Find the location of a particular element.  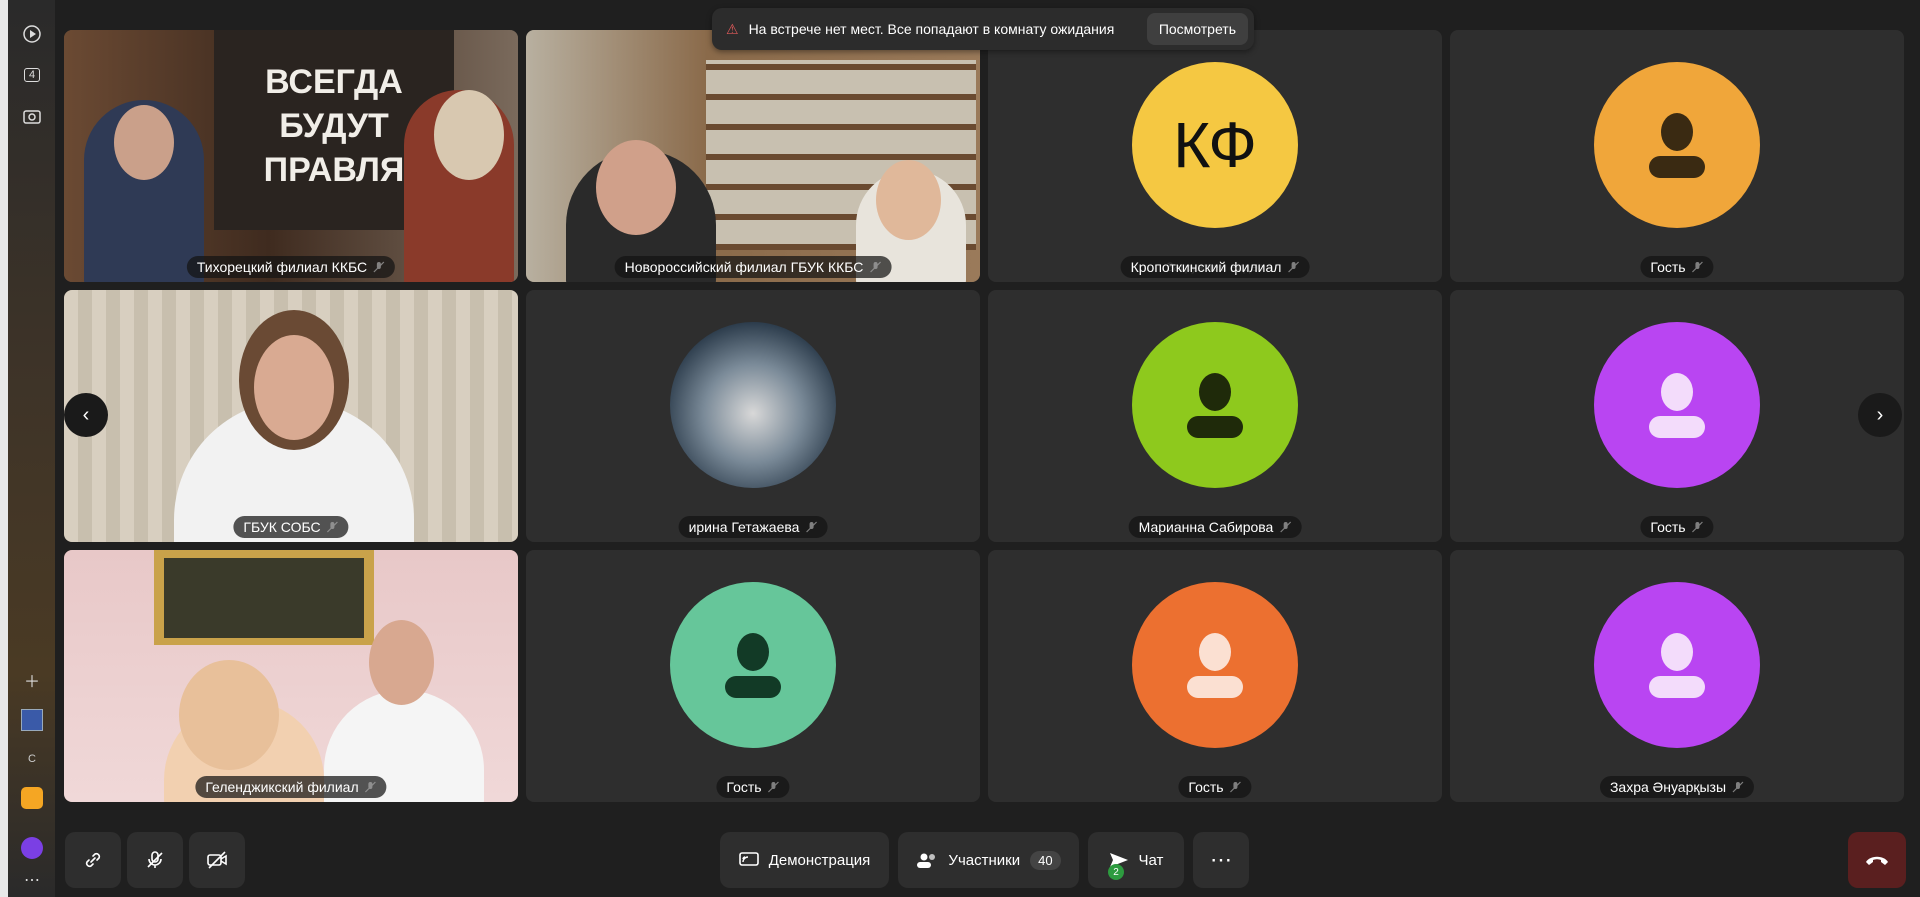

link-icon is located at coordinates (93, 860).